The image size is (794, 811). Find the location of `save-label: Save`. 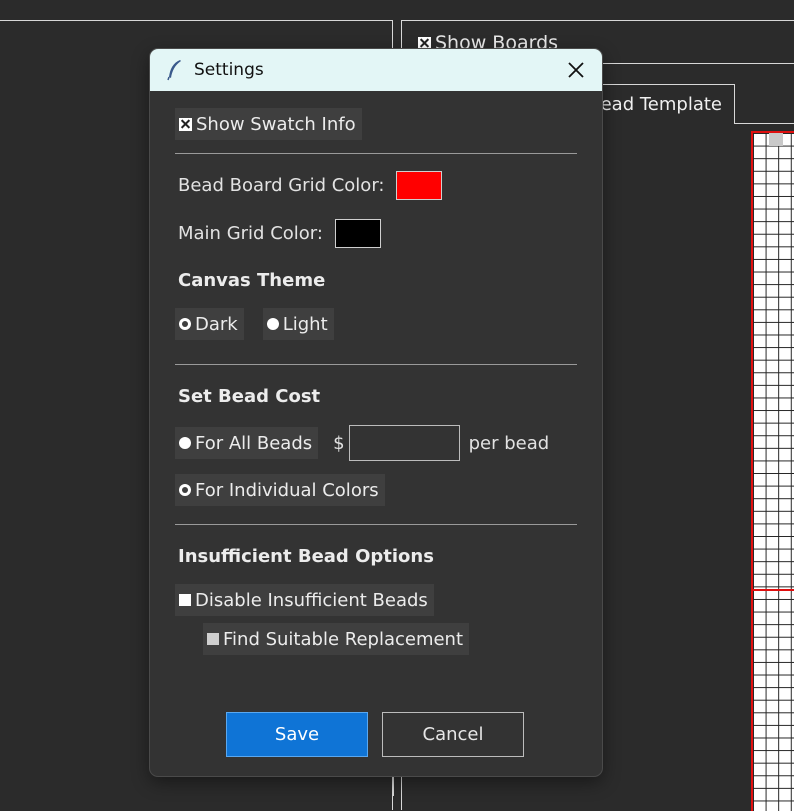

save-label: Save is located at coordinates (297, 734).